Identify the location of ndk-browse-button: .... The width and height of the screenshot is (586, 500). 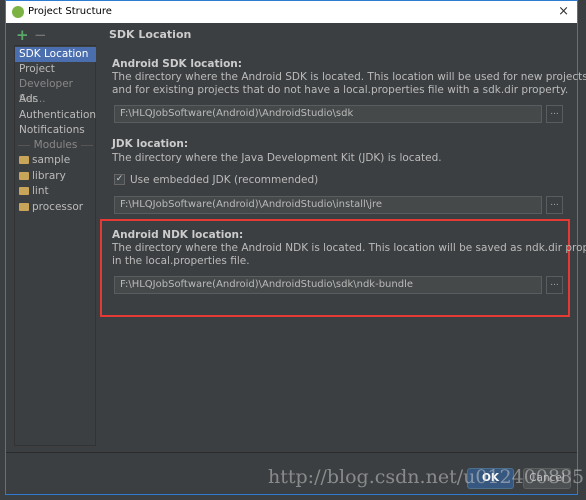
(554, 285).